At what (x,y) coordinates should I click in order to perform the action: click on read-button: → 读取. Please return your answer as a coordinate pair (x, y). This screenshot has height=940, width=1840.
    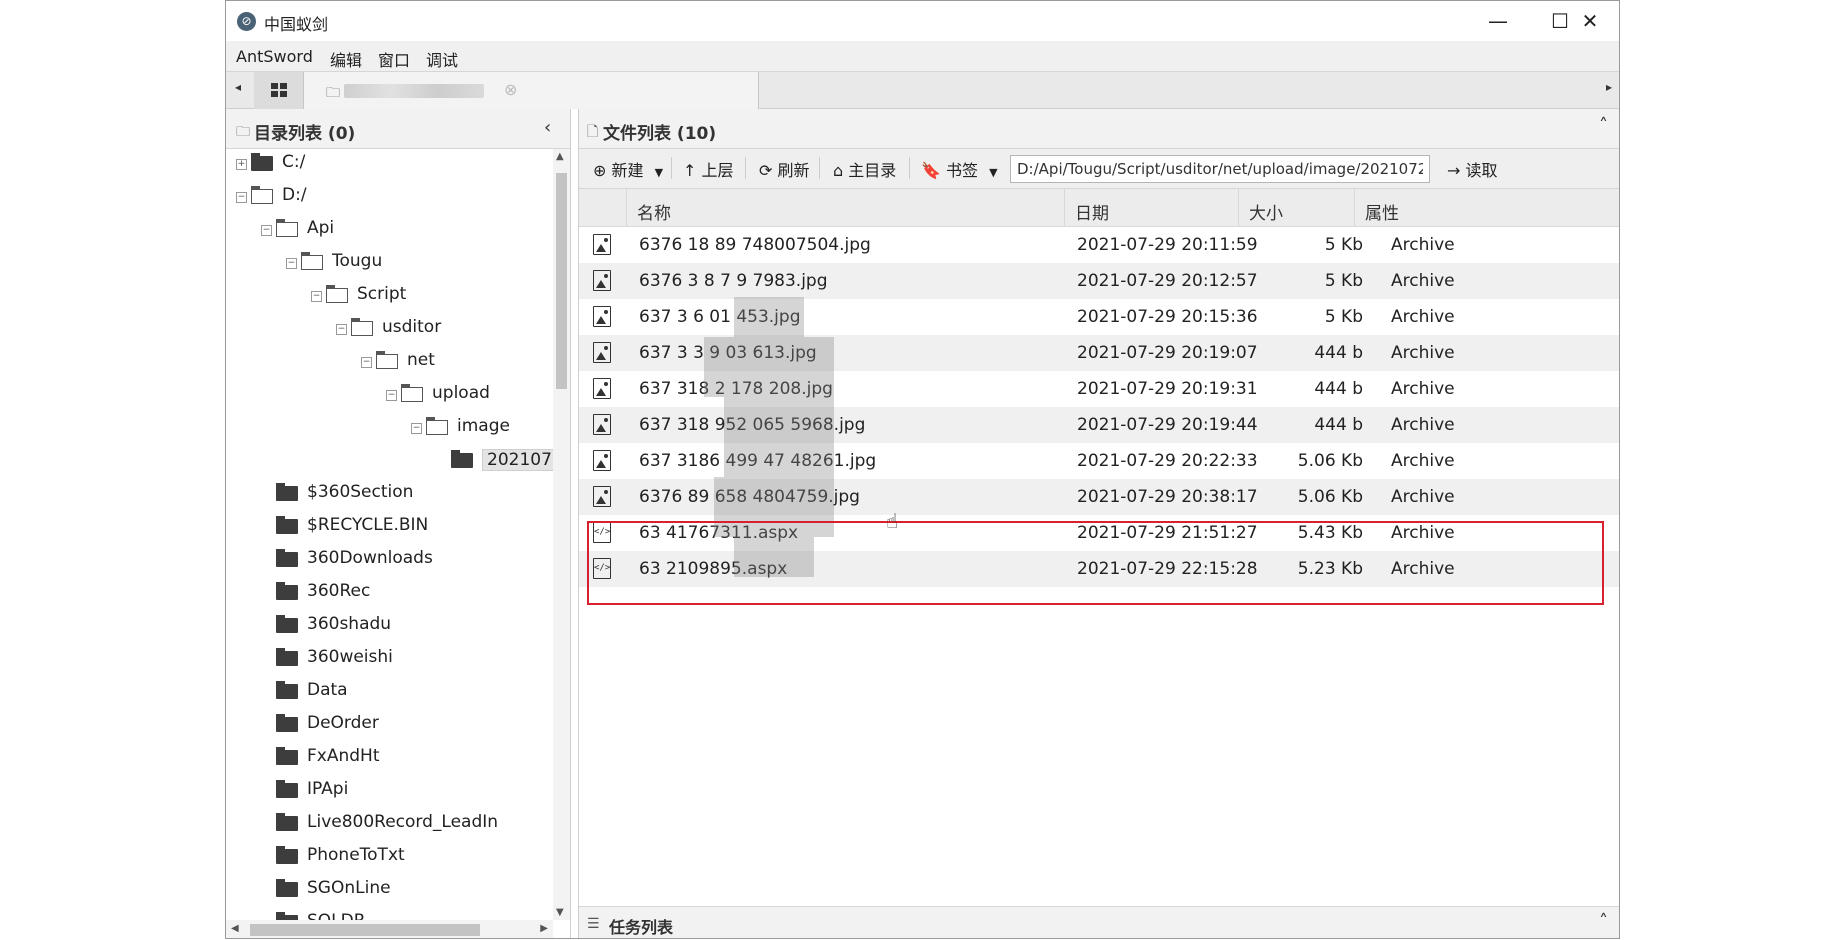
    Looking at the image, I should click on (1472, 169).